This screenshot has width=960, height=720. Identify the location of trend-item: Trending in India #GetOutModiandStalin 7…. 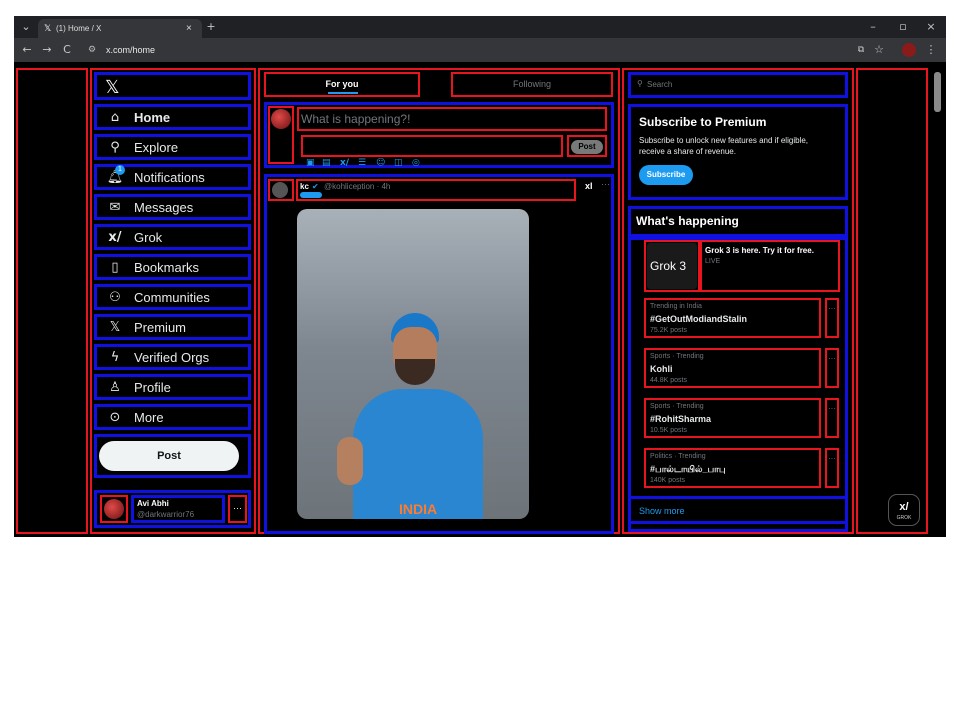
(732, 318).